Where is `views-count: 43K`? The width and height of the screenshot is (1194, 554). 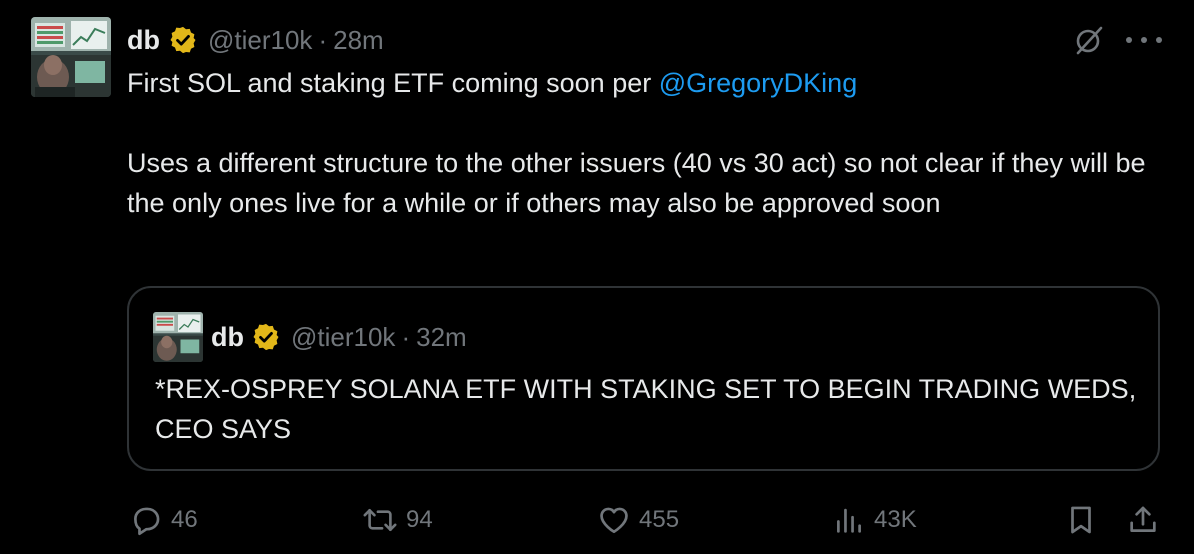 views-count: 43K is located at coordinates (895, 519).